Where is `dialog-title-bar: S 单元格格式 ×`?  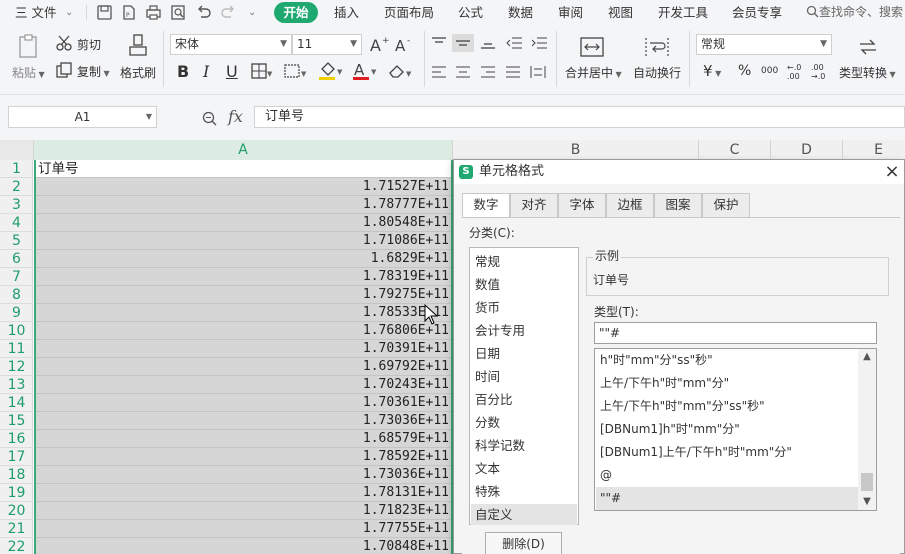
dialog-title-bar: S 单元格格式 × is located at coordinates (679, 172).